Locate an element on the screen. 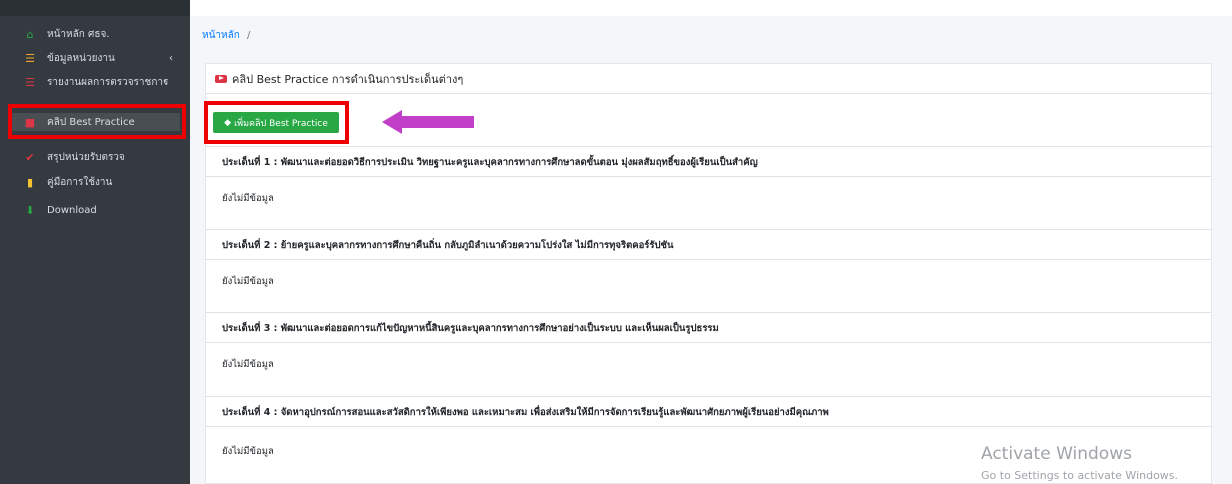 This screenshot has height=484, width=1232. highlight-box-button is located at coordinates (276, 122).